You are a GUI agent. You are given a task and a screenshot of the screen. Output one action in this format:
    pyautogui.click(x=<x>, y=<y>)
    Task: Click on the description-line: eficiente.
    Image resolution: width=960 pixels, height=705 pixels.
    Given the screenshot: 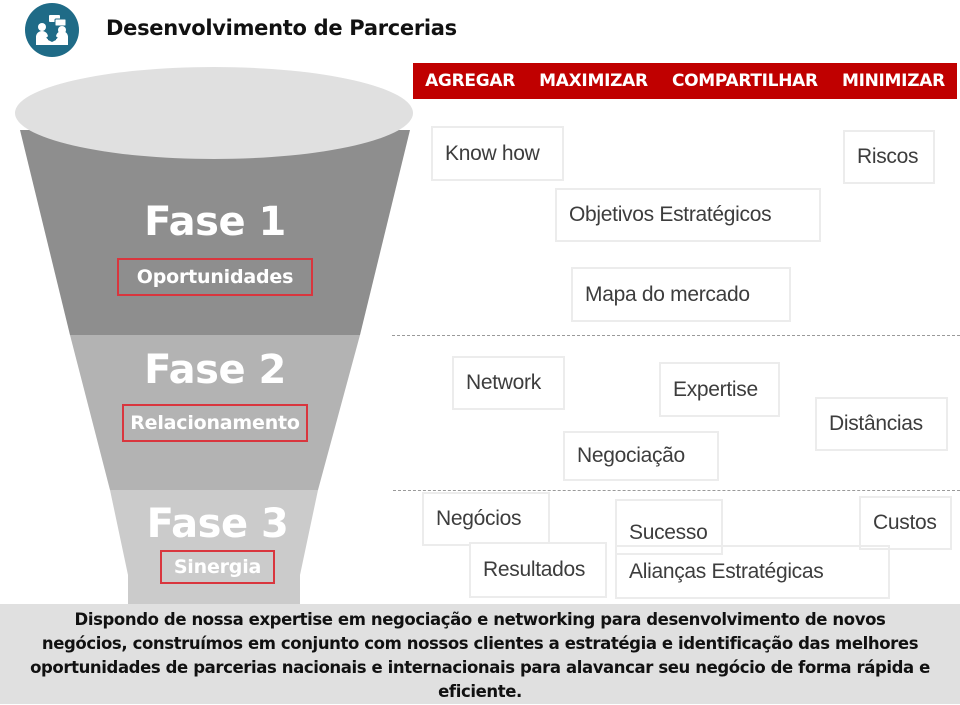 What is the action you would take?
    pyautogui.click(x=480, y=691)
    